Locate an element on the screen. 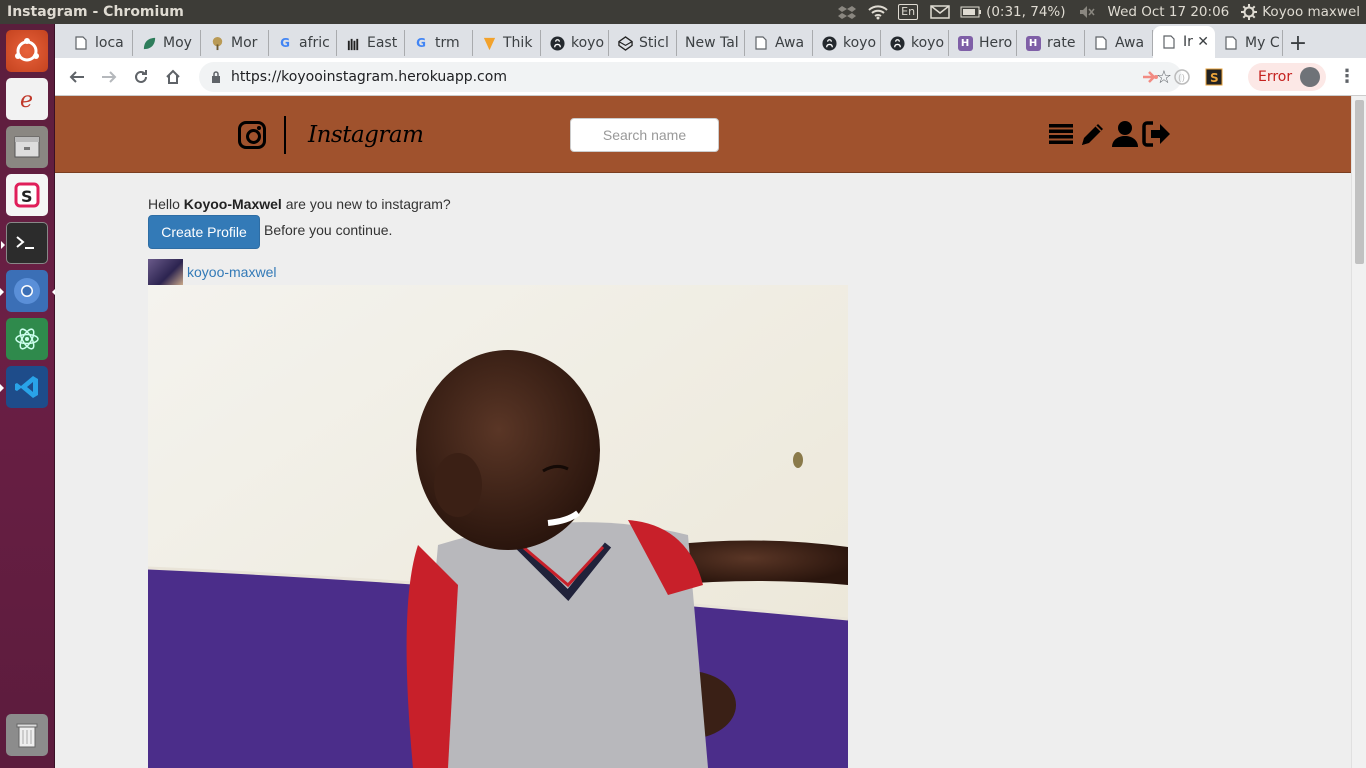  create-profile-hint: Before you continue. is located at coordinates (328, 230).